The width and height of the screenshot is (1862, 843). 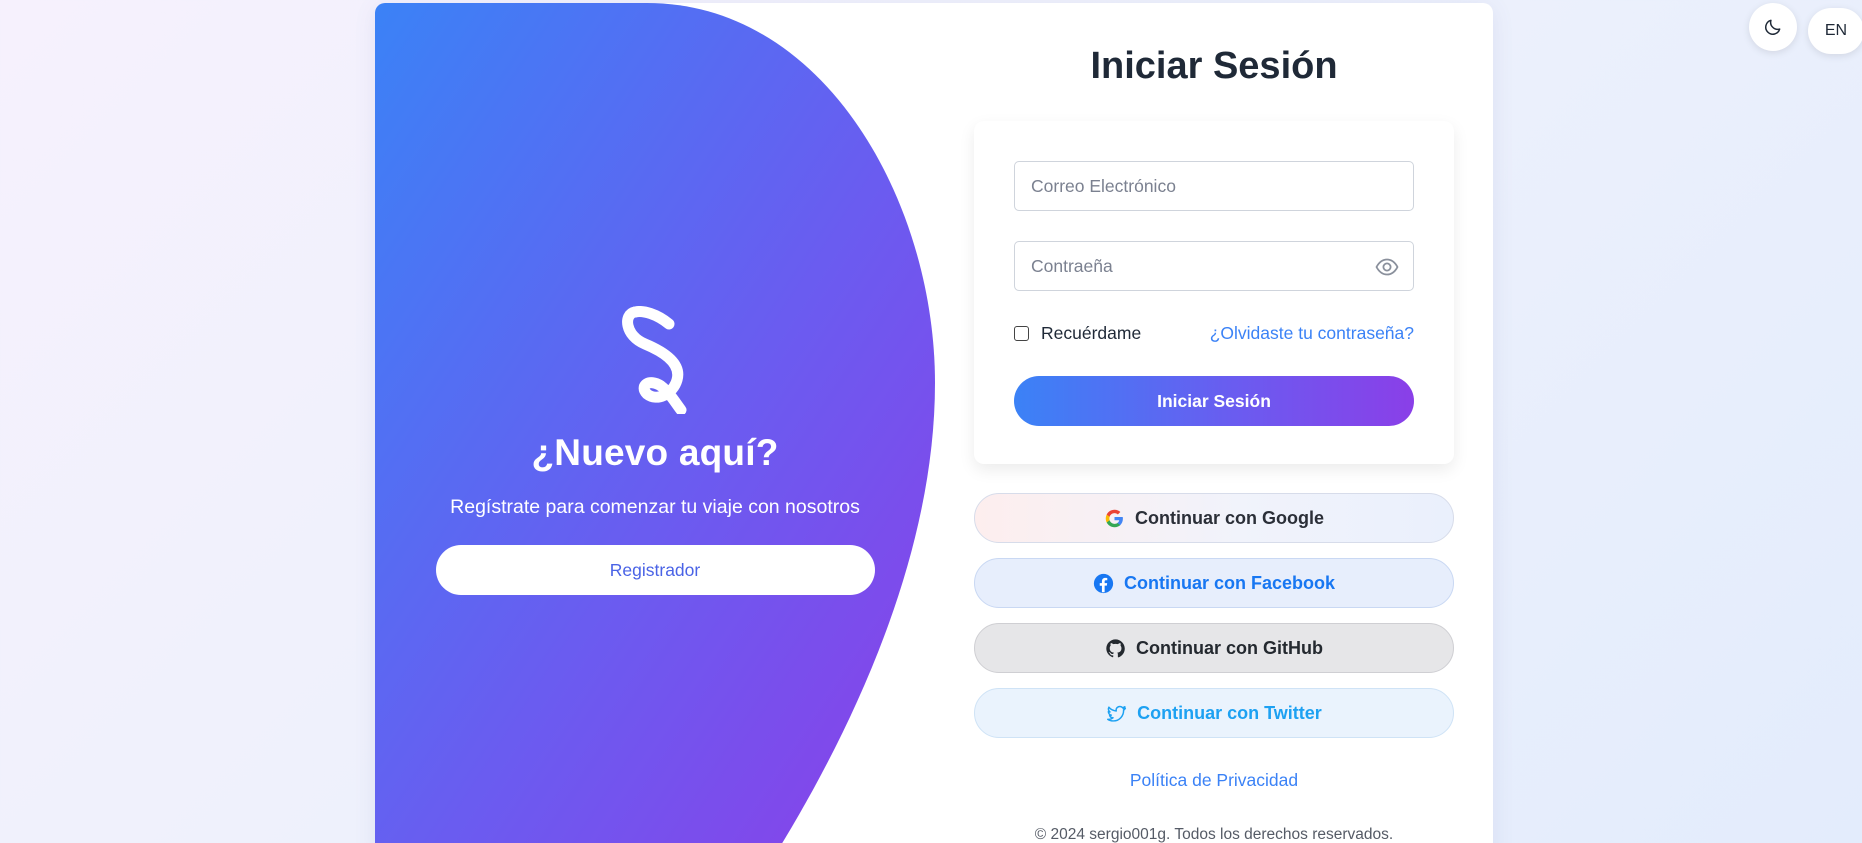 What do you see at coordinates (1214, 266) in the screenshot?
I see `password-field: Contraeña` at bounding box center [1214, 266].